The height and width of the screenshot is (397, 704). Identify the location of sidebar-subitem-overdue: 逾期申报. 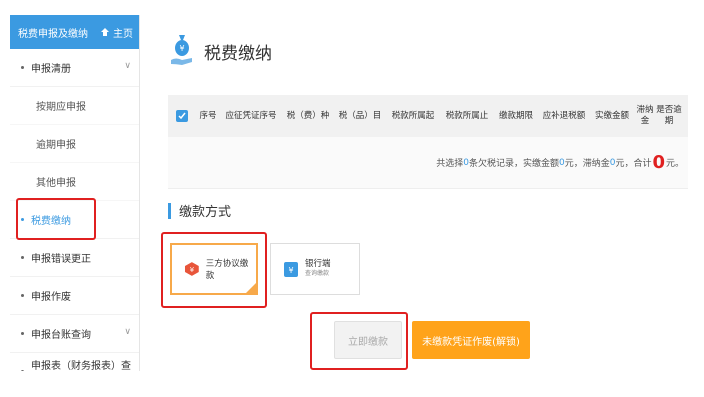
(74, 144).